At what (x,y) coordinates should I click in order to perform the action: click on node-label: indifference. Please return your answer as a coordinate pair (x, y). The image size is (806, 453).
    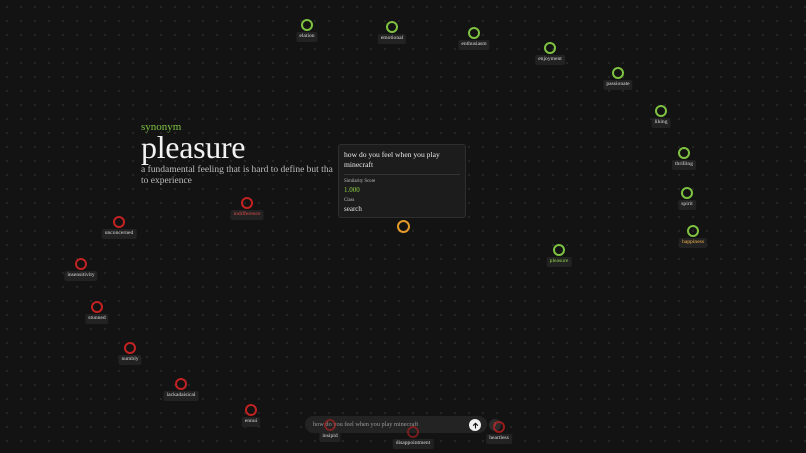
    Looking at the image, I should click on (247, 215).